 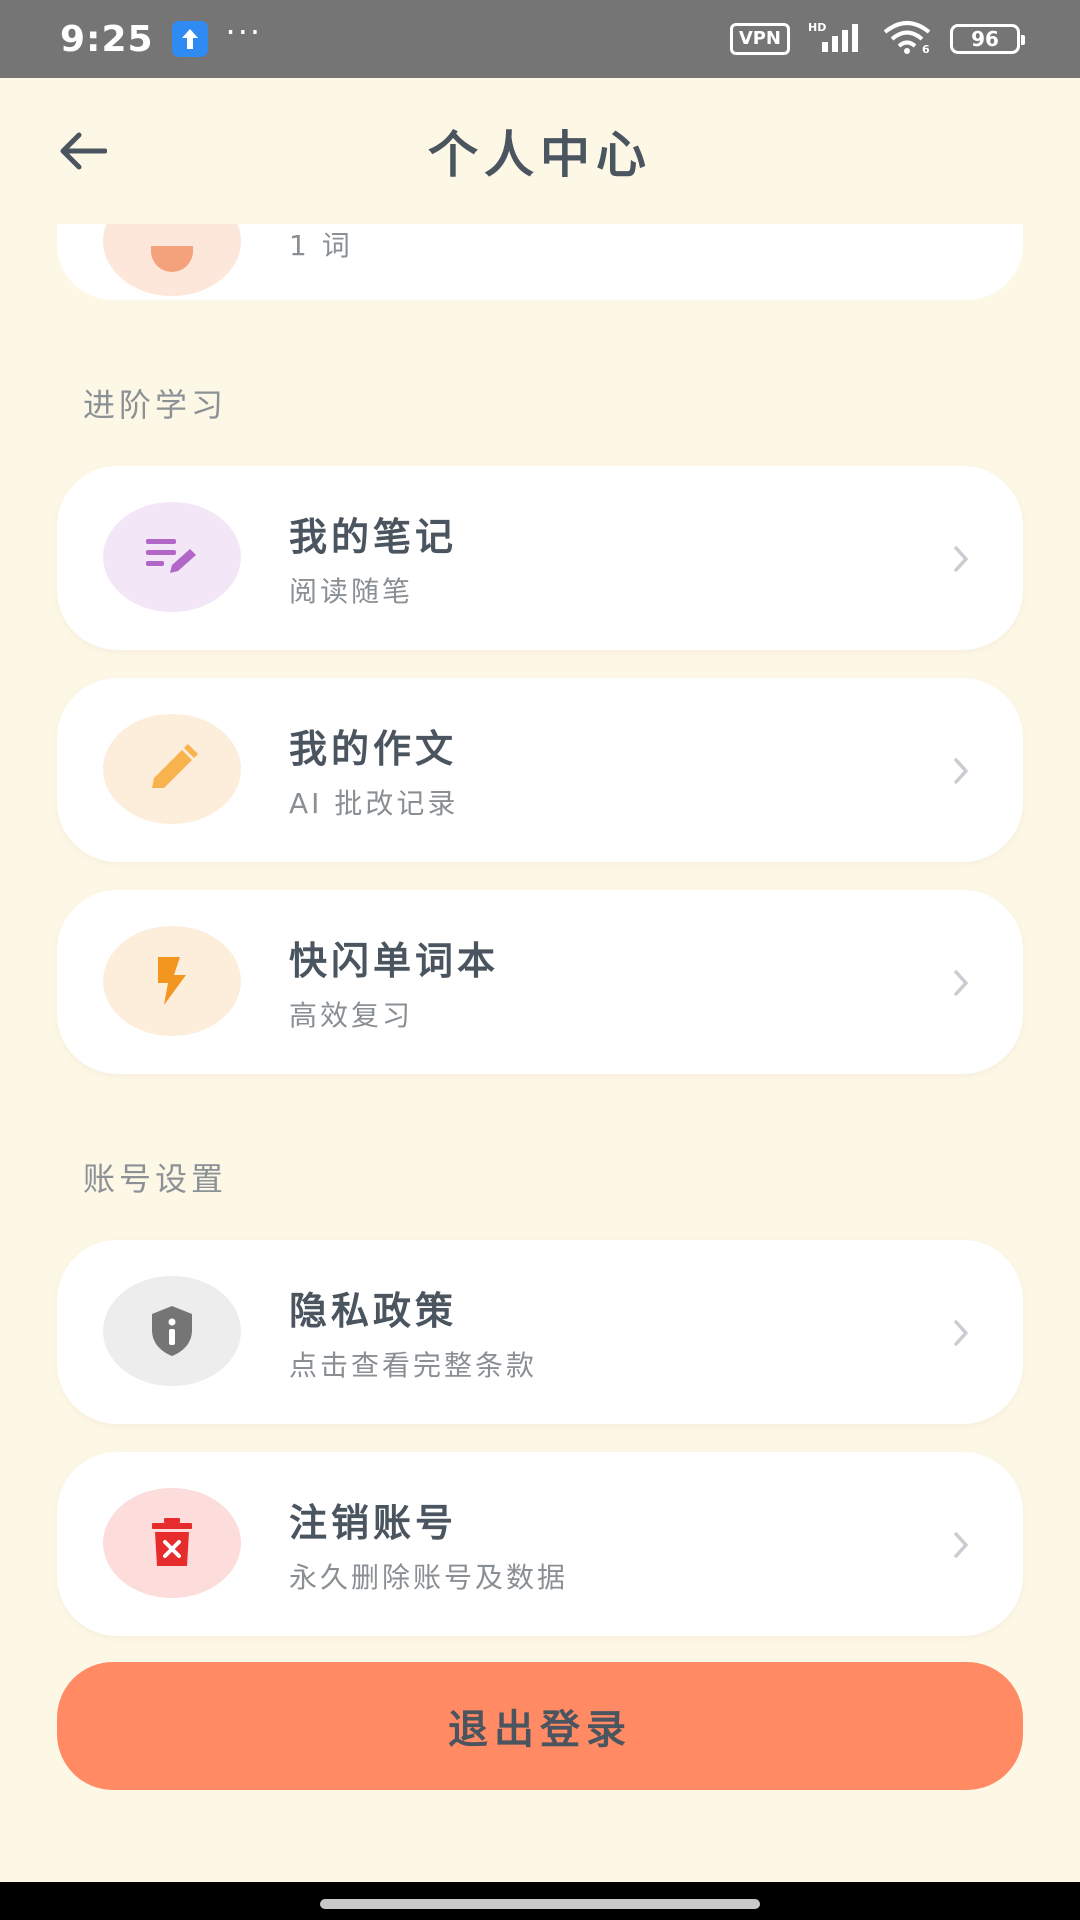 I want to click on menu-title: 我的笔记, so click(x=373, y=537).